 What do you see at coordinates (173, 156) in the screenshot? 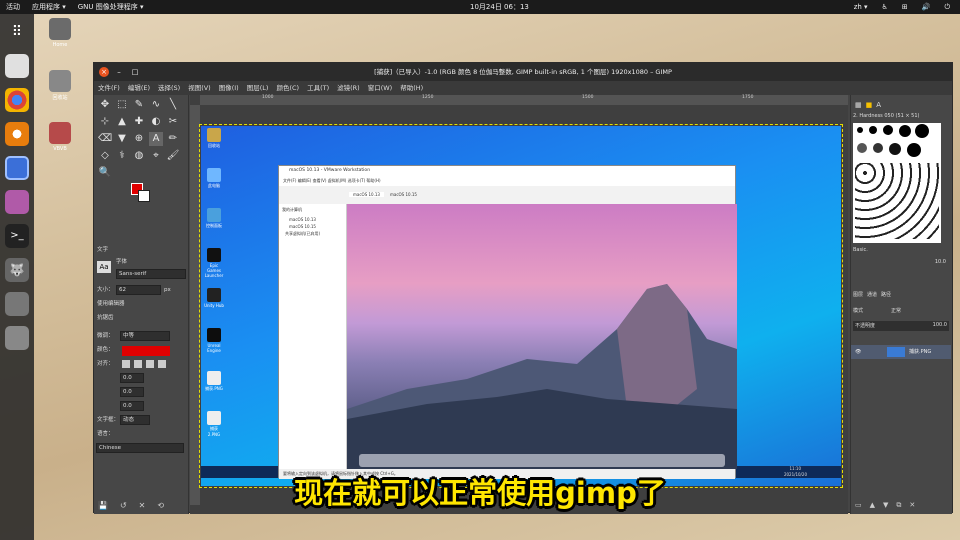
I see `paintbrush-icon: 🖌` at bounding box center [173, 156].